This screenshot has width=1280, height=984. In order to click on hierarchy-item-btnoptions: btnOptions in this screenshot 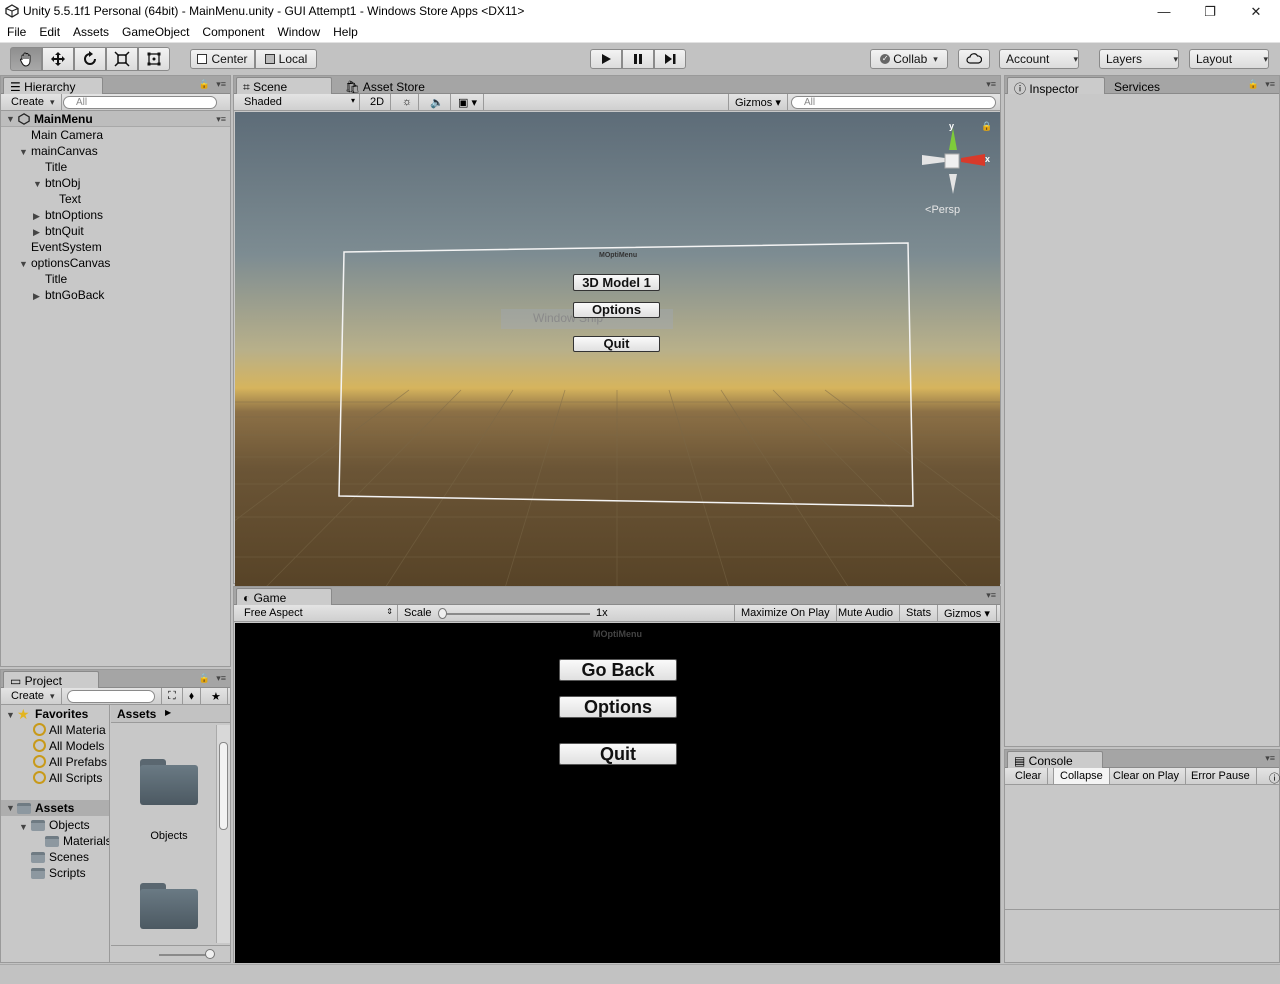, I will do `click(74, 215)`.